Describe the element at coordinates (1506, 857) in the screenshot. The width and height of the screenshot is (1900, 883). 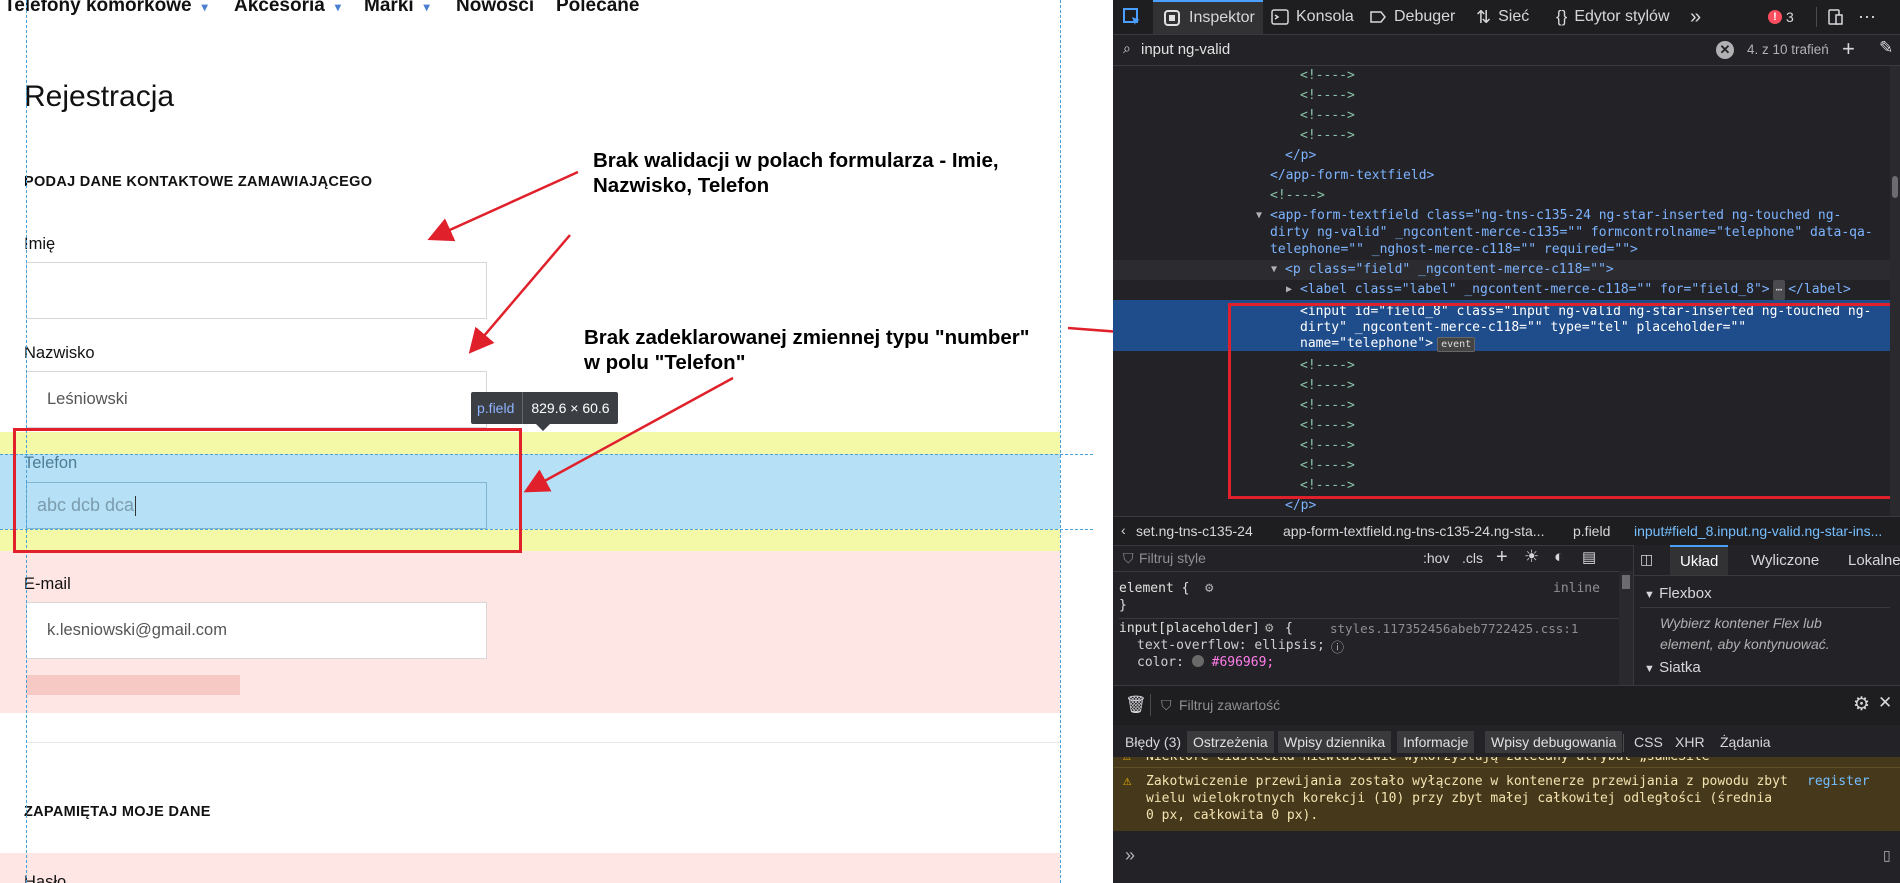
I see `console-input: » ▯` at that location.